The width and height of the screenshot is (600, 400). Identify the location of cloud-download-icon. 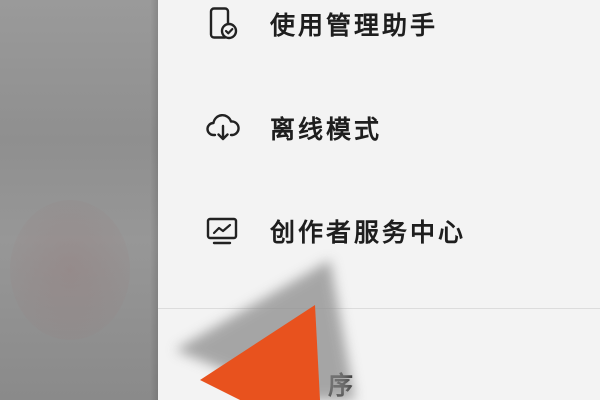
(223, 128).